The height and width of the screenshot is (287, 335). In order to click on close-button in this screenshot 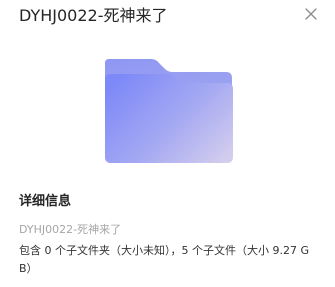, I will do `click(311, 14)`.